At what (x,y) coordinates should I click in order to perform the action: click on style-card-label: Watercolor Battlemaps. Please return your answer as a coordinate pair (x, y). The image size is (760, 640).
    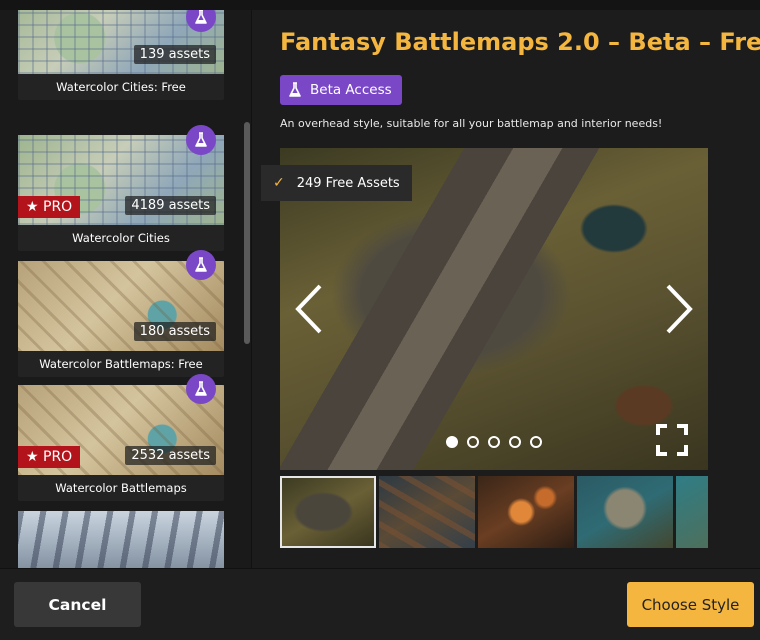
    Looking at the image, I should click on (121, 488).